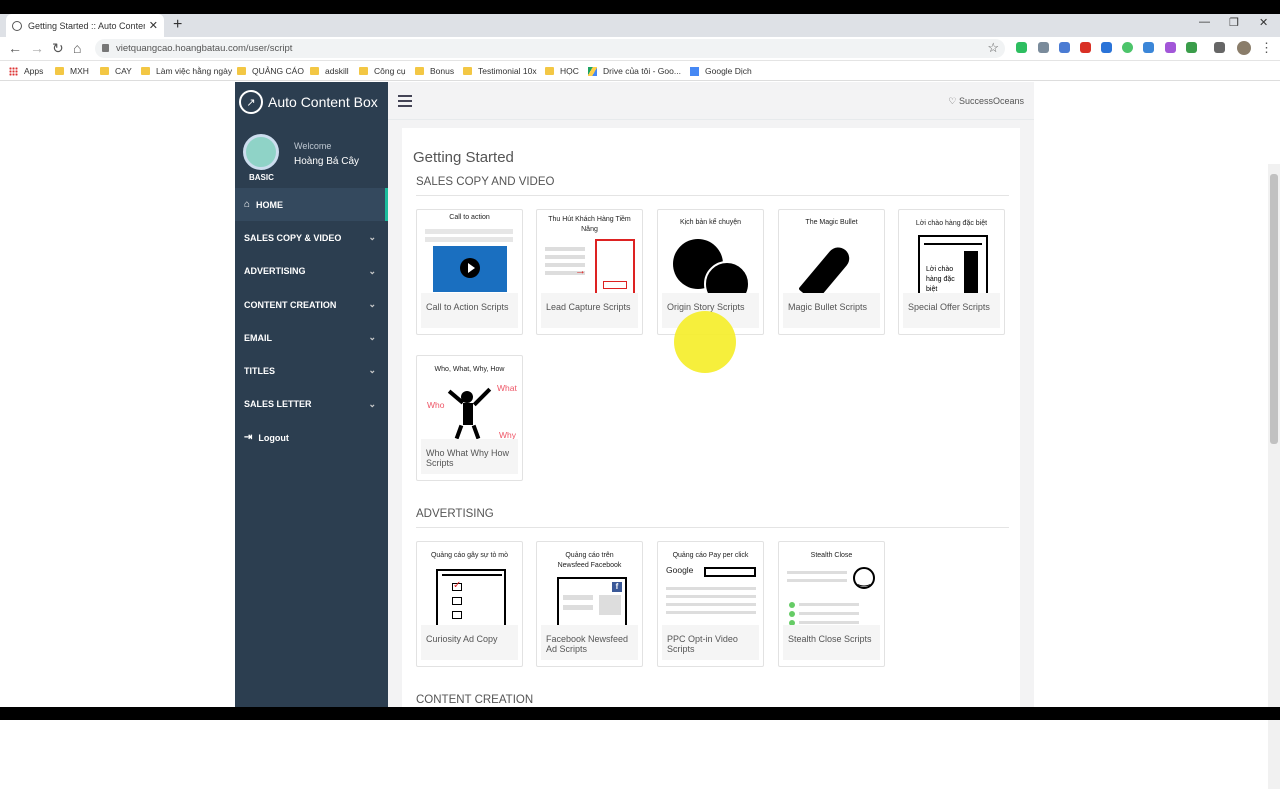 The height and width of the screenshot is (789, 1280). What do you see at coordinates (471, 597) in the screenshot?
I see `checklist-icon: ✓` at bounding box center [471, 597].